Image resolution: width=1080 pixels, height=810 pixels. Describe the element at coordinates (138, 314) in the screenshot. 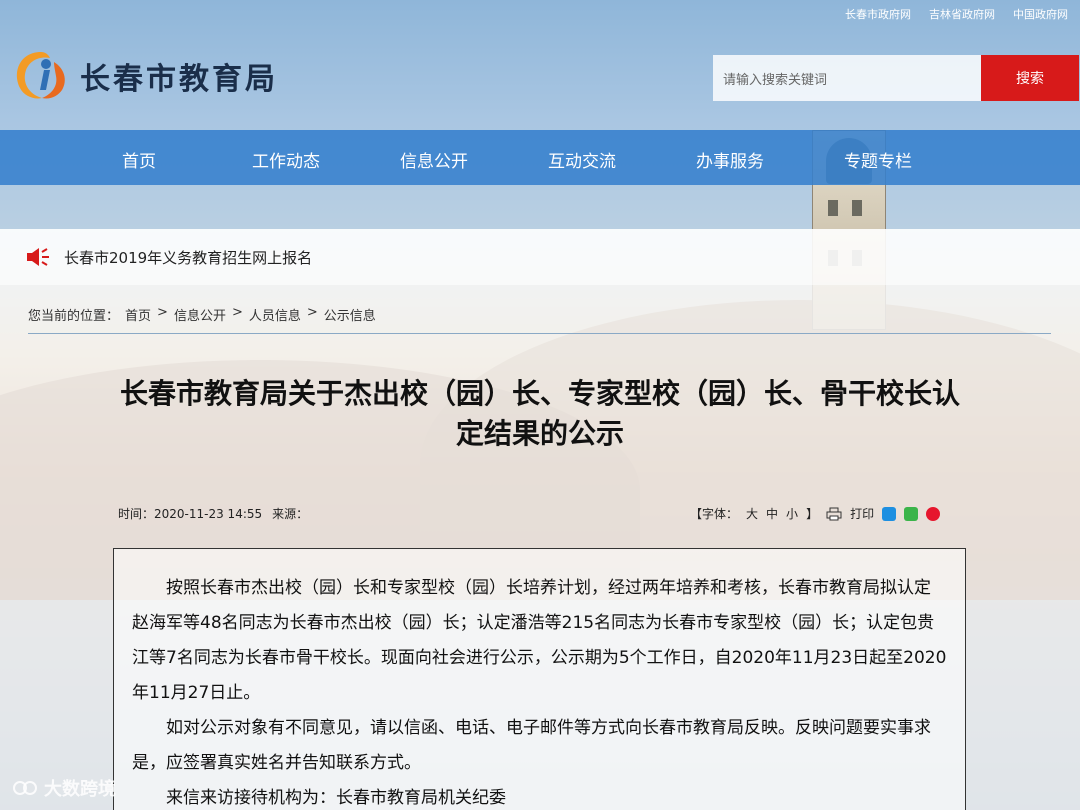

I see `breadcrumb-home: 首页` at that location.